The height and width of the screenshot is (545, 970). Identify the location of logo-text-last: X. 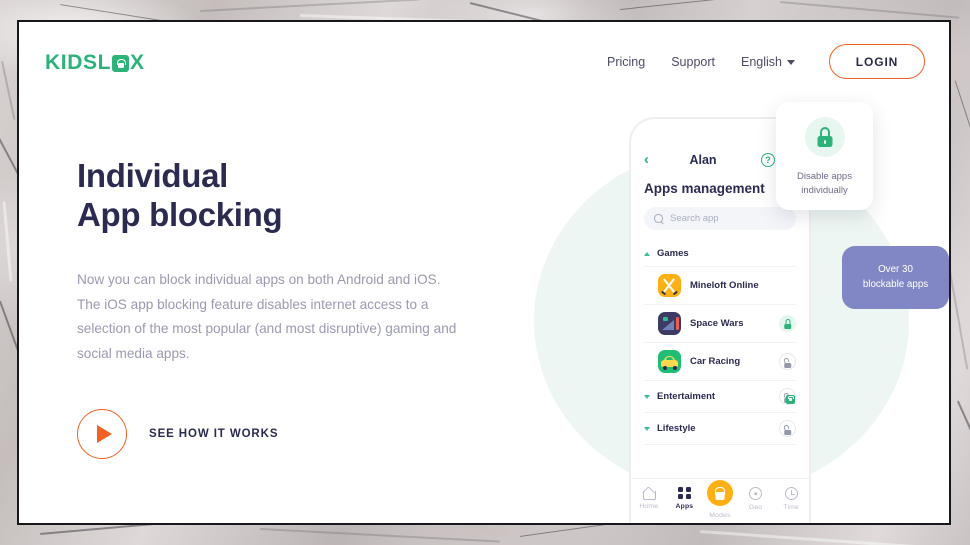
(137, 62).